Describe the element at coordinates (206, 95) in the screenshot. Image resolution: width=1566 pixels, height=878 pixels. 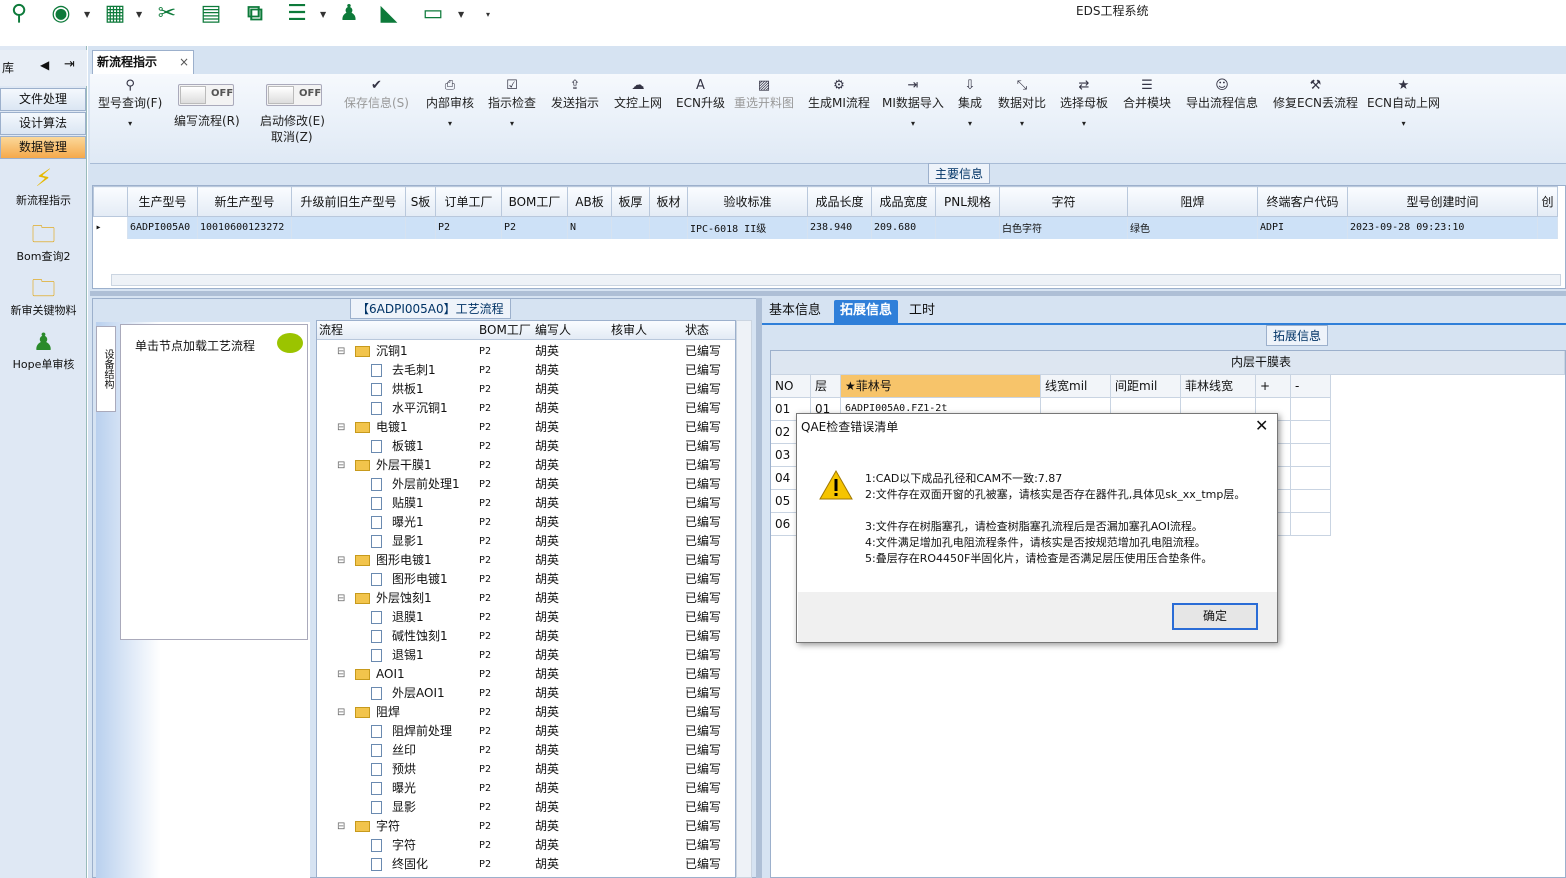
I see `edit-flow-toggle: OFF` at that location.